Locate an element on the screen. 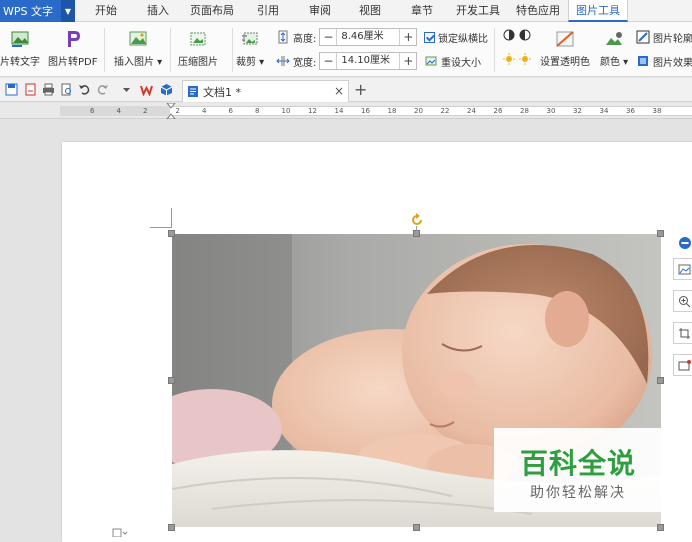 Image resolution: width=692 pixels, height=542 pixels. tab-developer: 开发工具 is located at coordinates (478, 11).